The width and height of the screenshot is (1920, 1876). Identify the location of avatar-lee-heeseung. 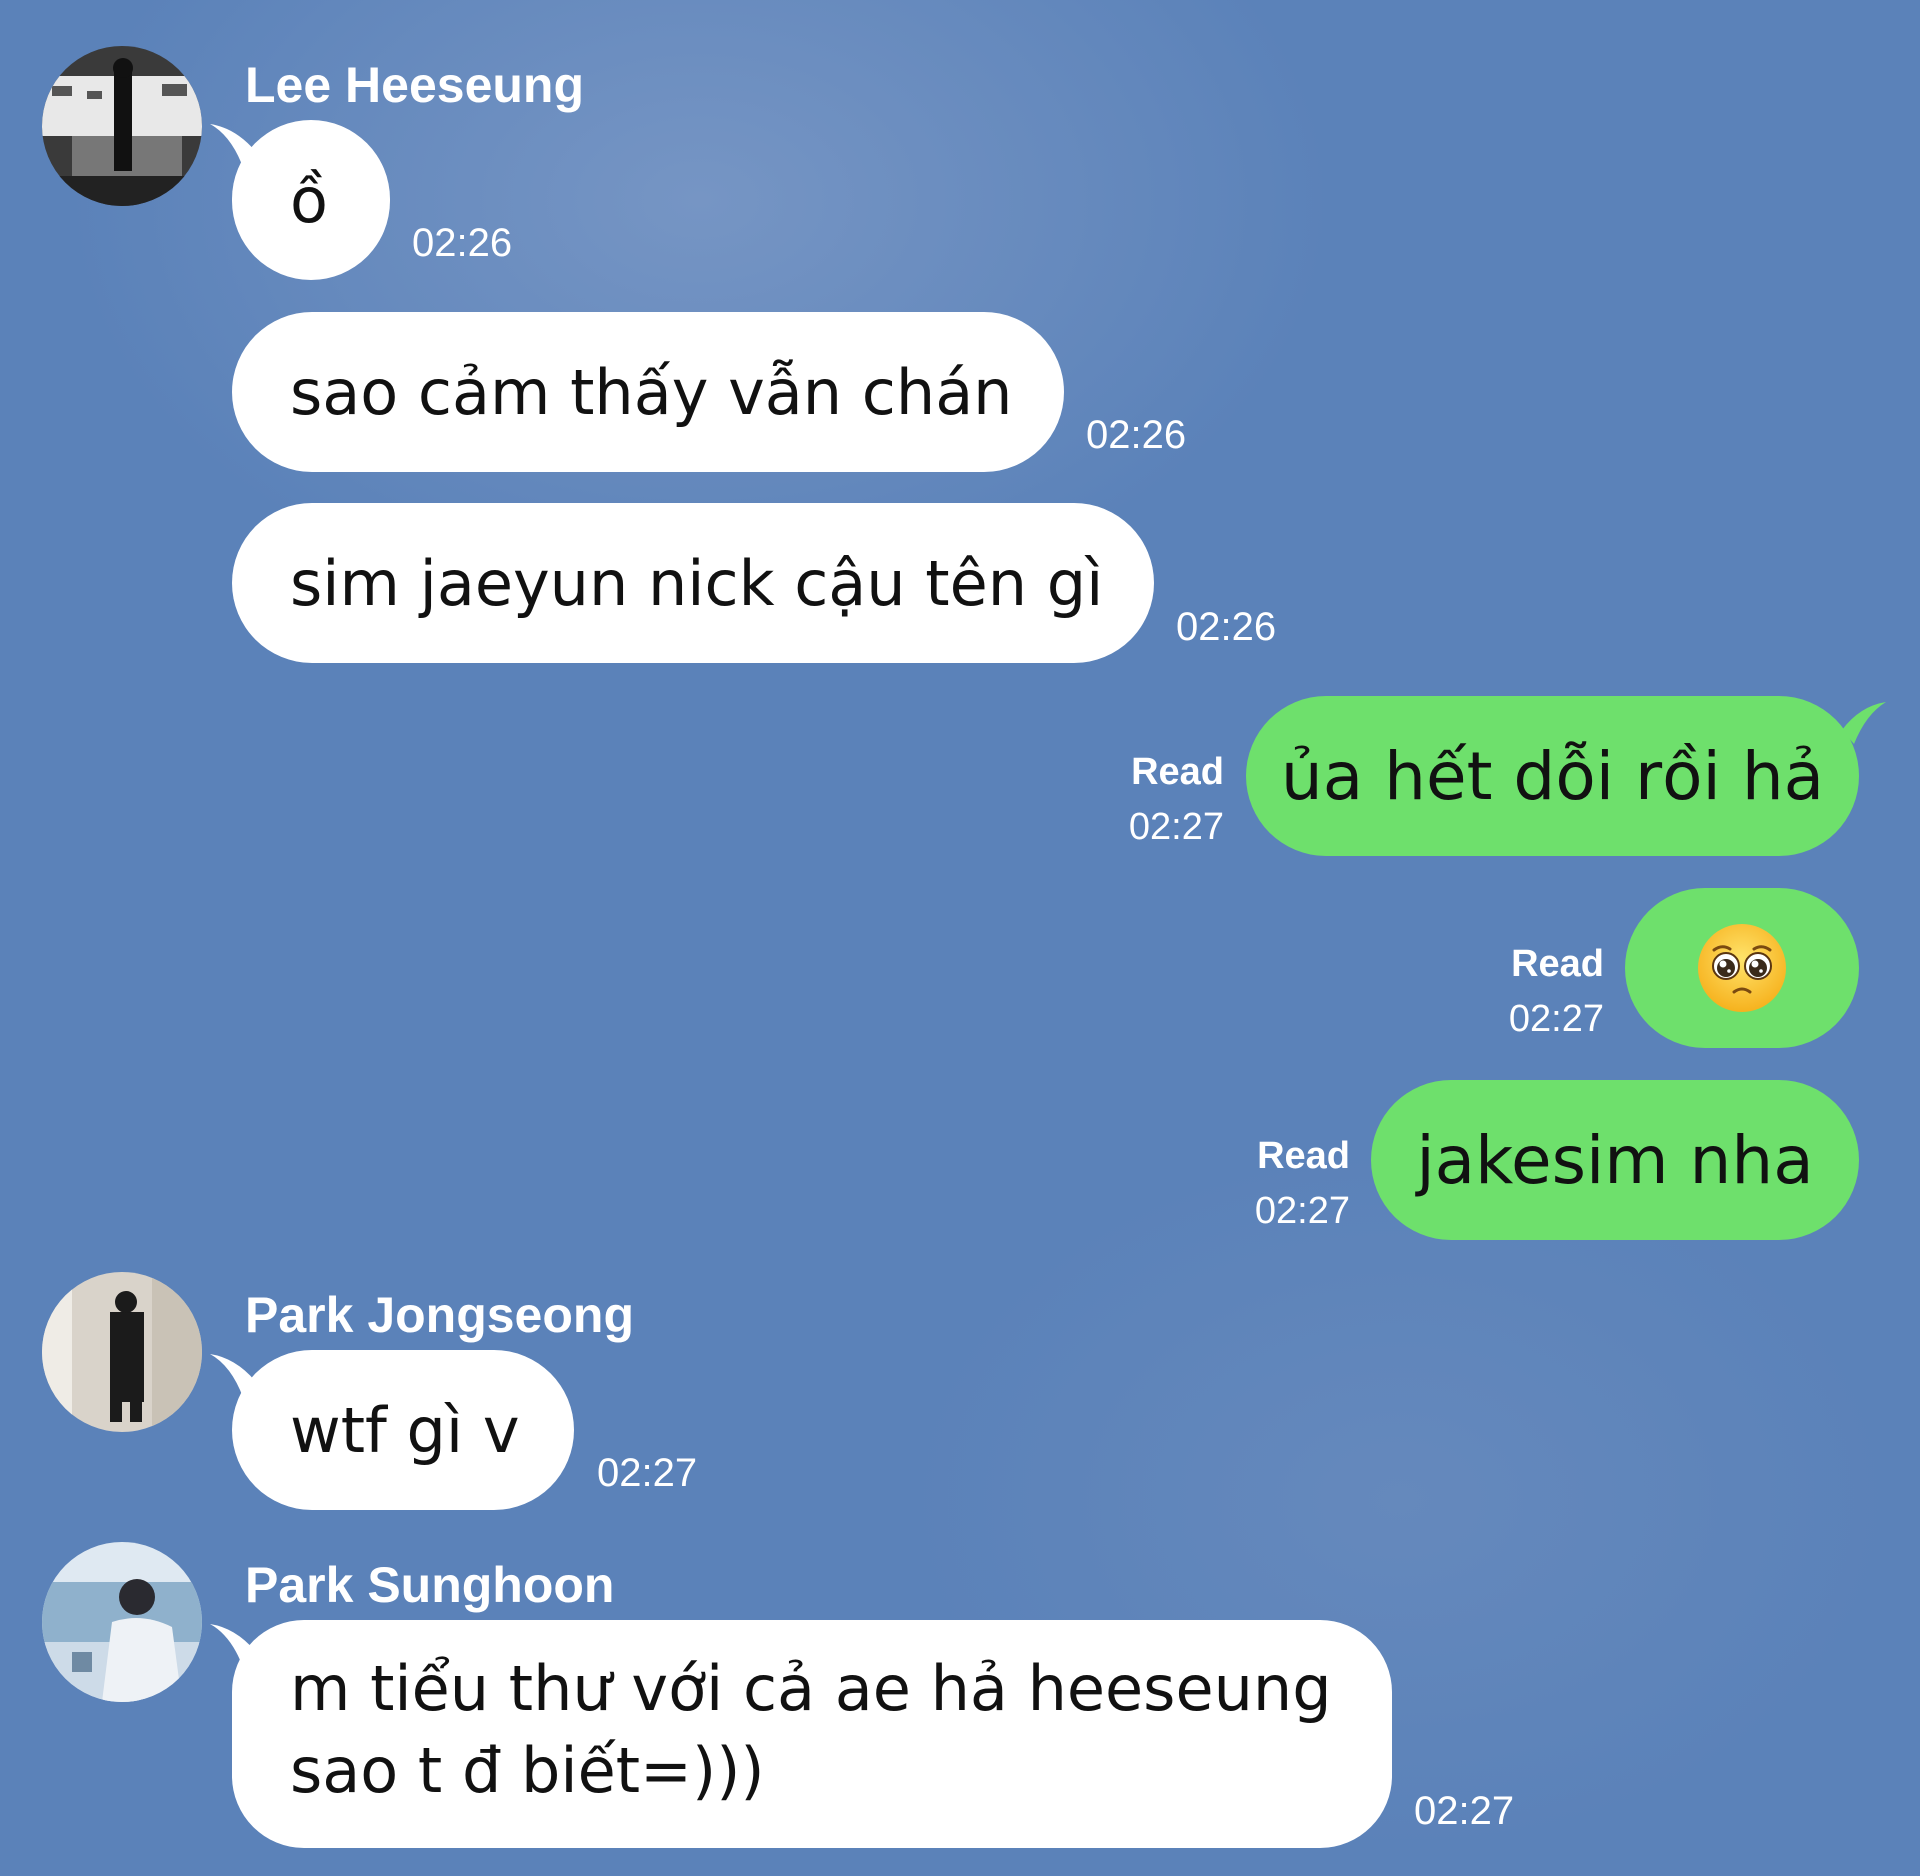
(122, 126).